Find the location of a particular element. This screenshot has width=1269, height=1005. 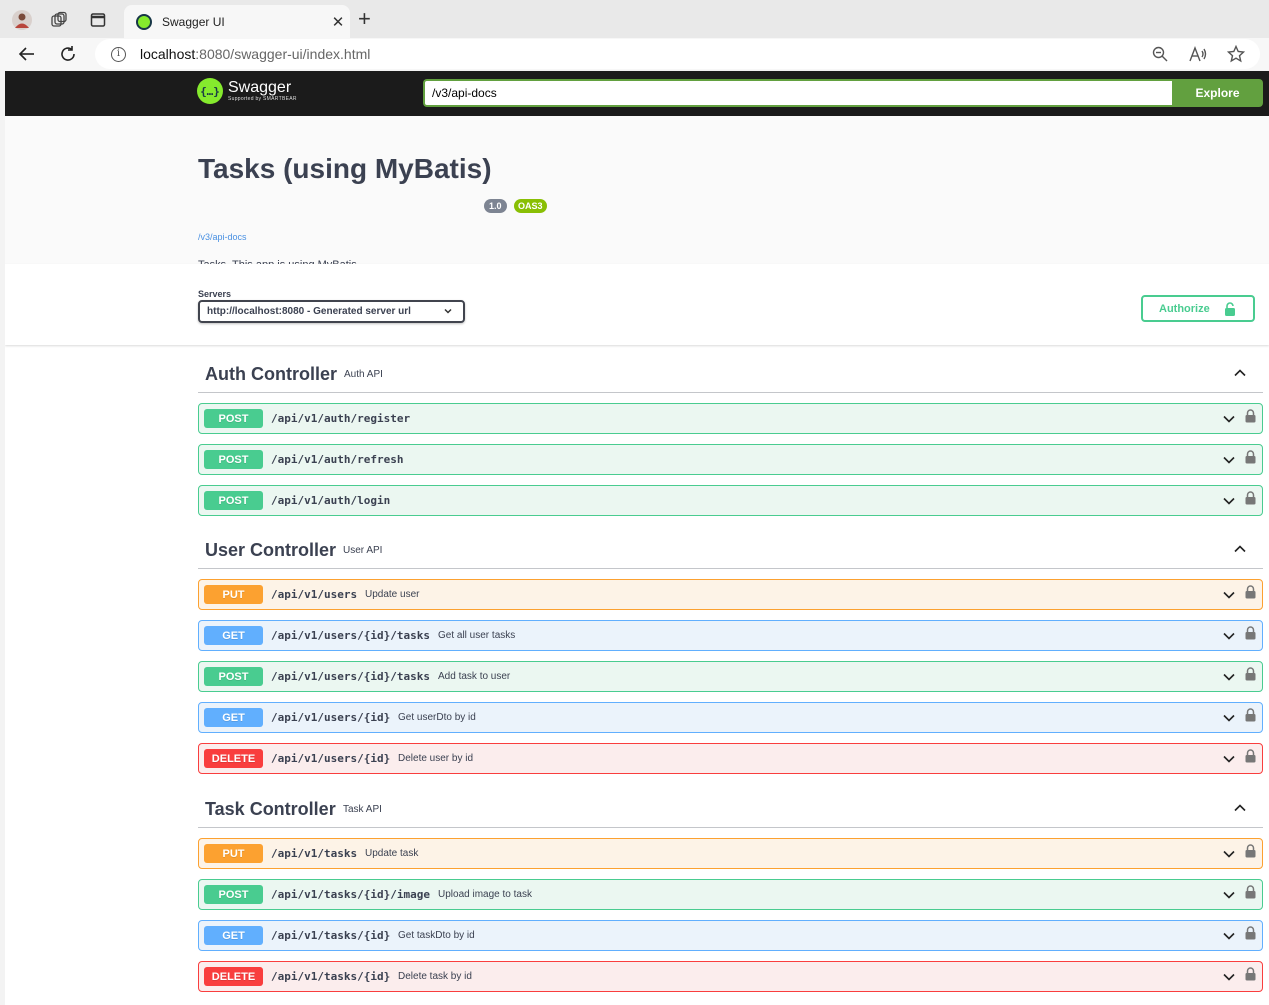

zoom-out-icon is located at coordinates (1160, 54).